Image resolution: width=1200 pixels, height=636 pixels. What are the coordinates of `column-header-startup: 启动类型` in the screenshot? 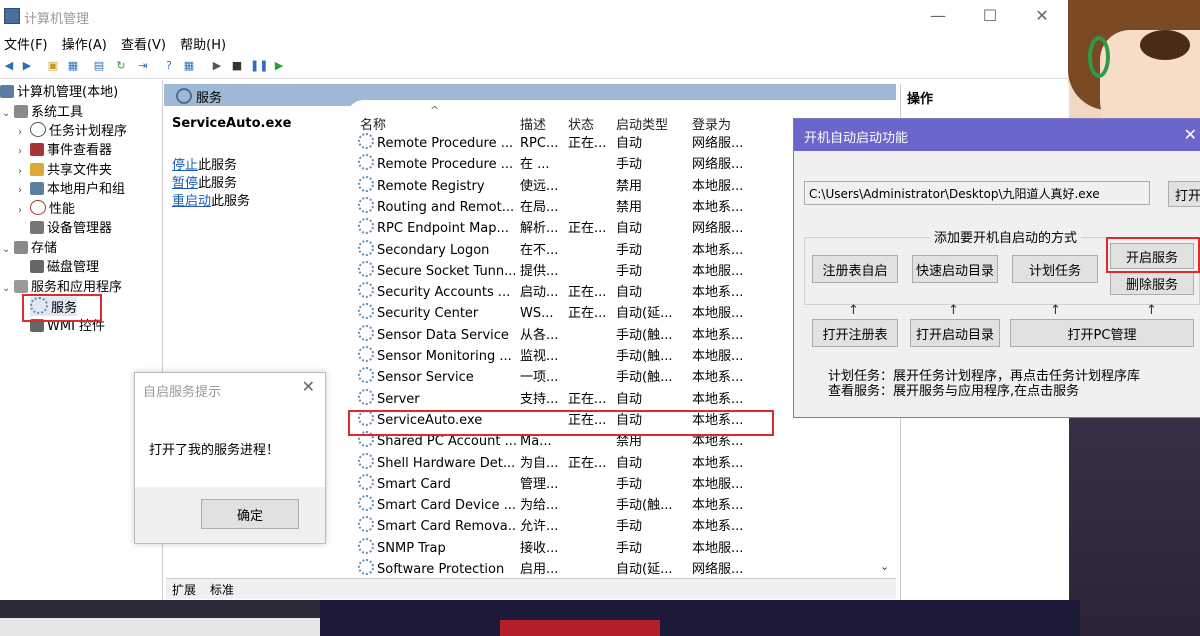 It's located at (642, 123).